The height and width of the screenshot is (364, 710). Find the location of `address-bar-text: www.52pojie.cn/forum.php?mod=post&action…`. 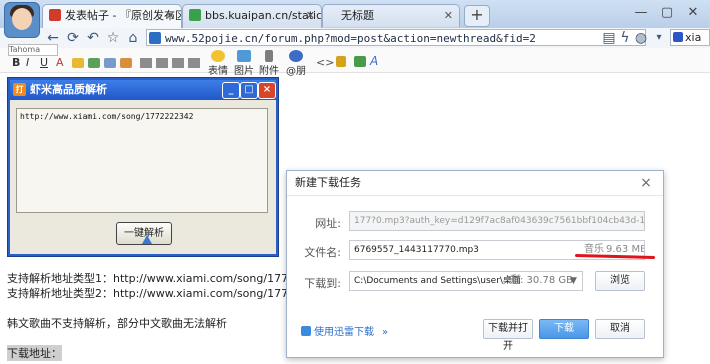

address-bar-text: www.52pojie.cn/forum.php?mod=post&action… is located at coordinates (350, 38).